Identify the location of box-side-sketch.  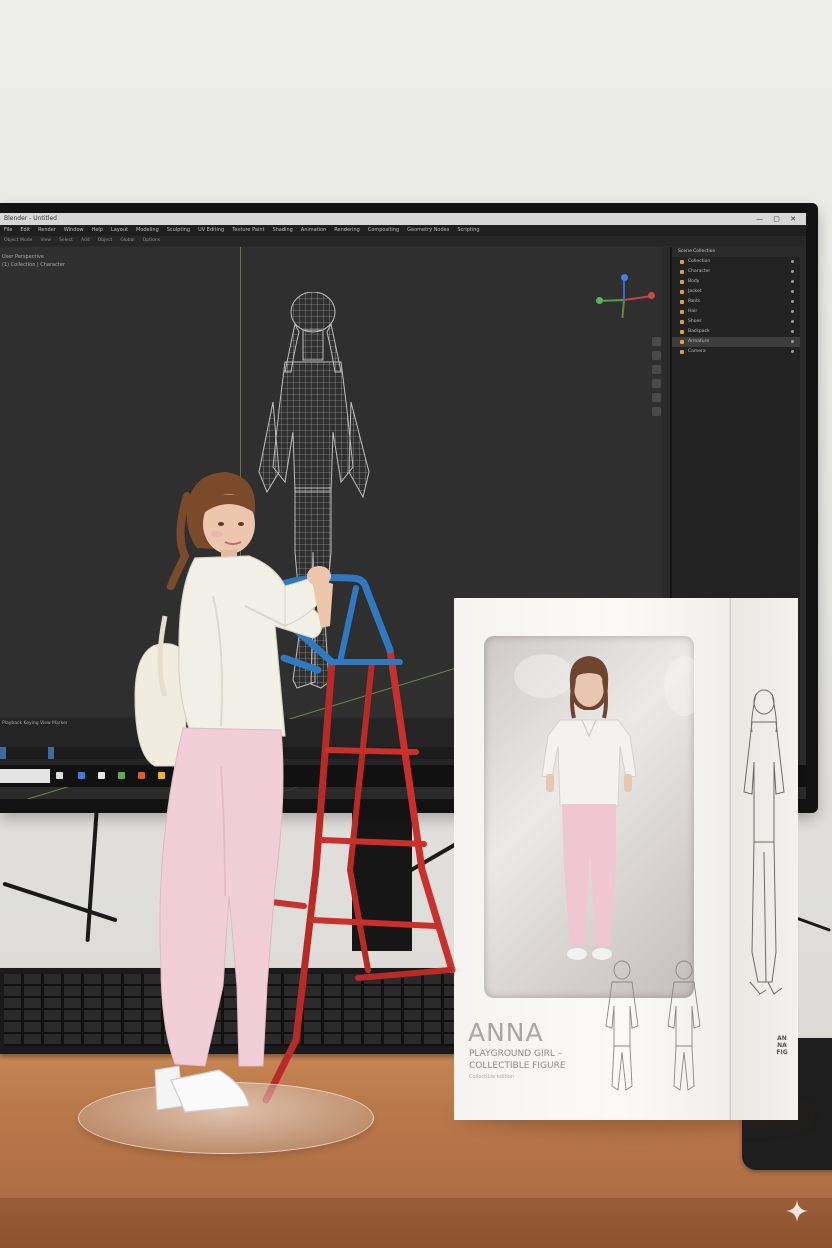
(764, 842).